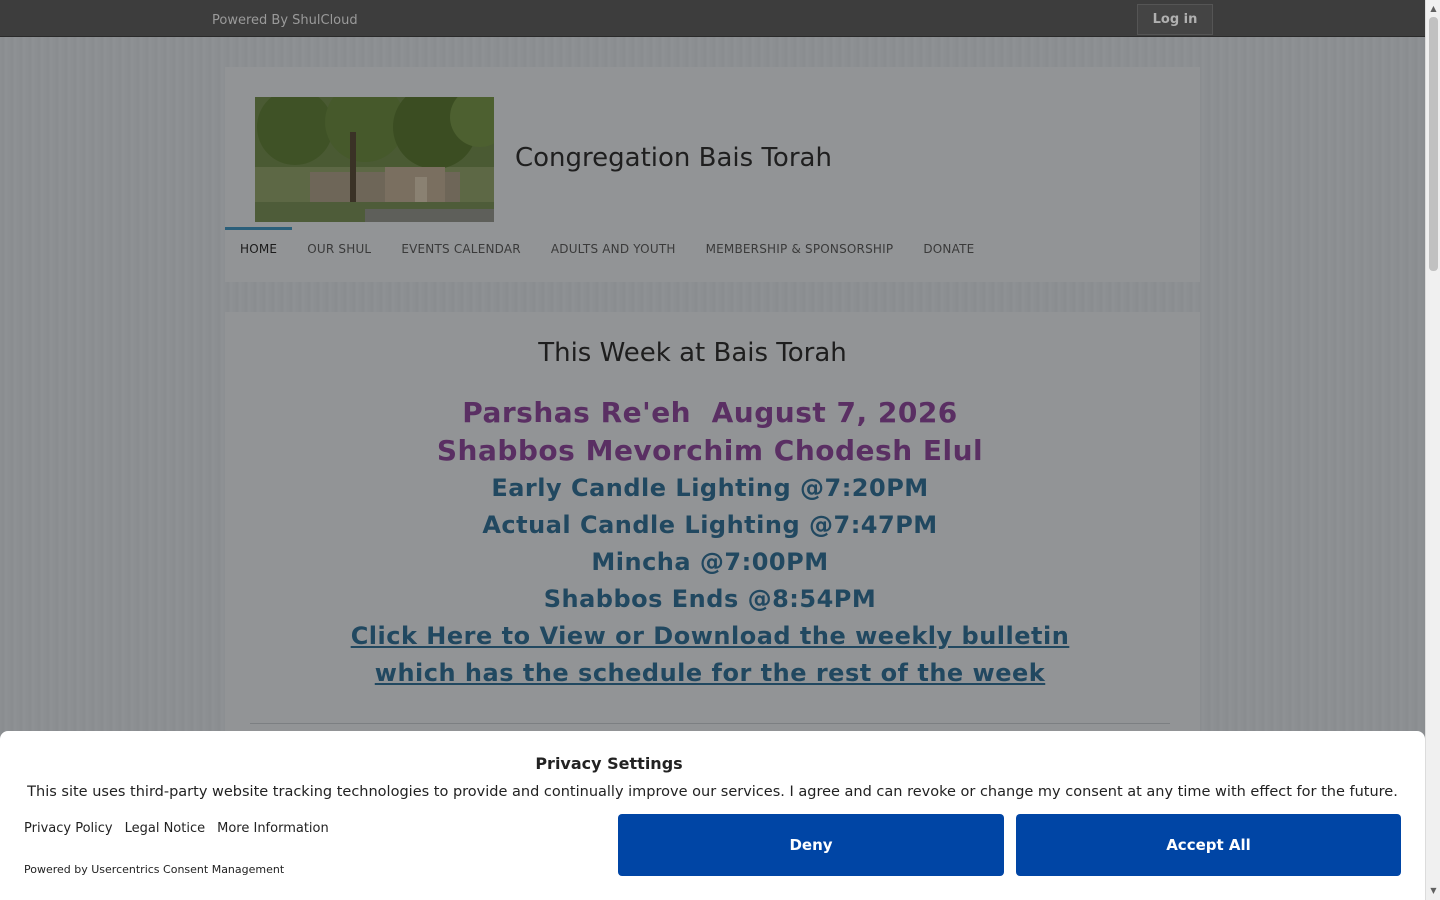 This screenshot has height=900, width=1440. I want to click on synagogue-building-photo, so click(374, 159).